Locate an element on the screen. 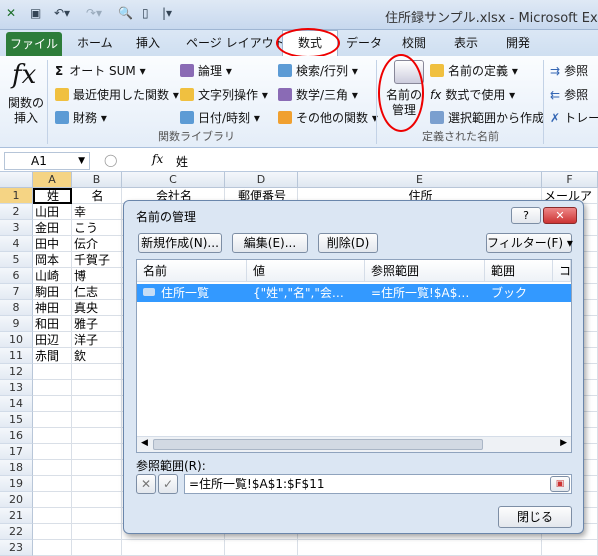 This screenshot has height=556, width=598. tab-page-layout: ページ レイアウト is located at coordinates (236, 42).